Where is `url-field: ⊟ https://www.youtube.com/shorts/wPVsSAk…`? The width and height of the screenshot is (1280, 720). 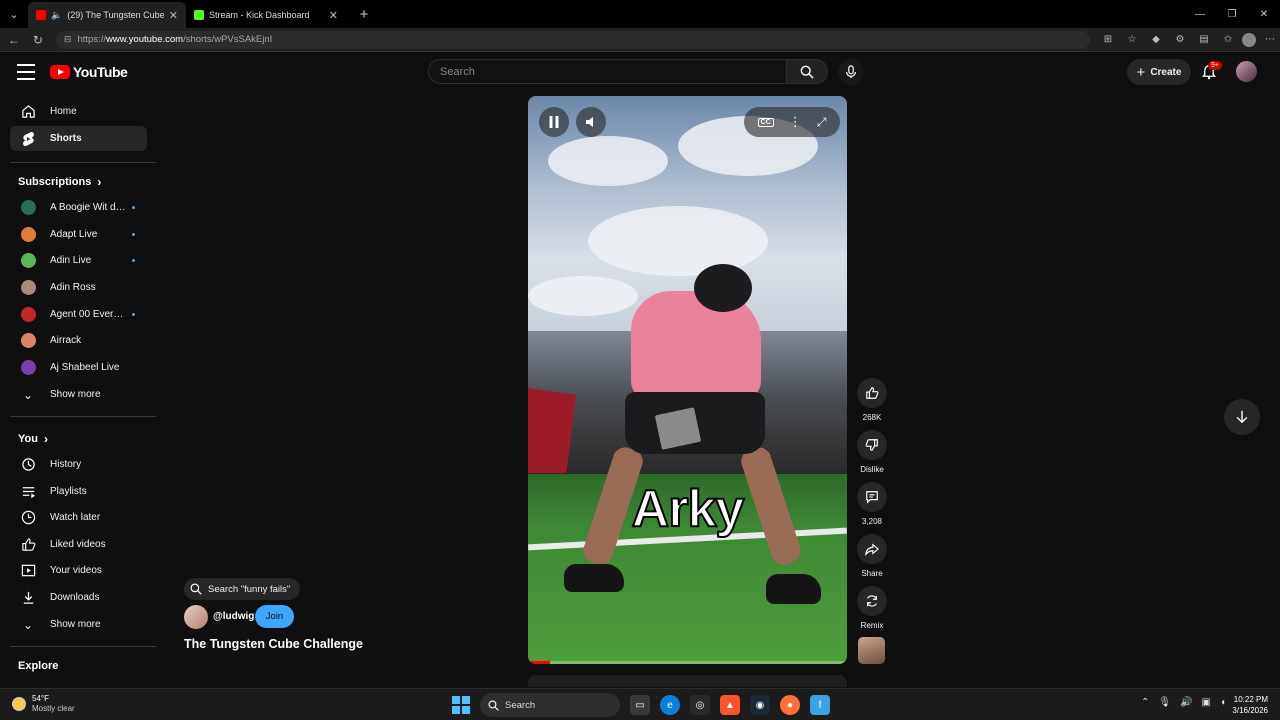
url-field: ⊟ https://www.youtube.com/shorts/wPVsSAk… is located at coordinates (572, 39).